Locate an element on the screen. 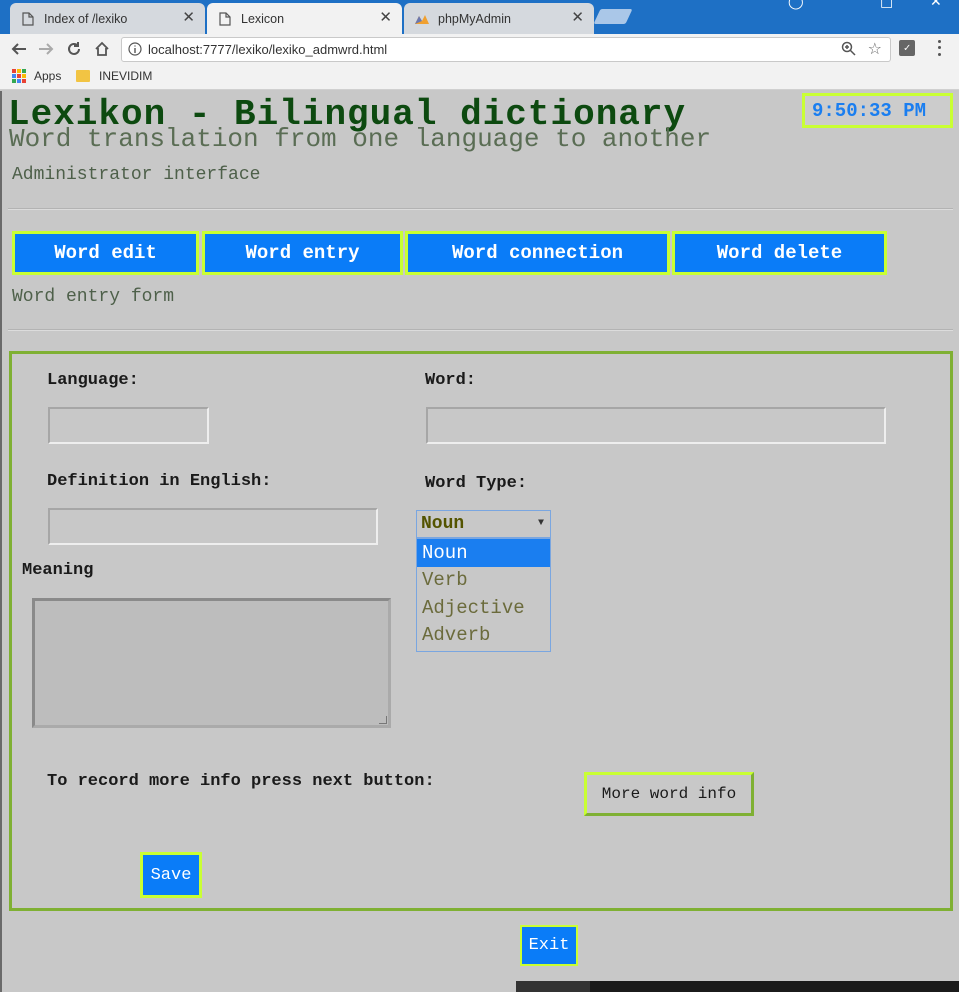  extension-icon: ✓ is located at coordinates (907, 48).